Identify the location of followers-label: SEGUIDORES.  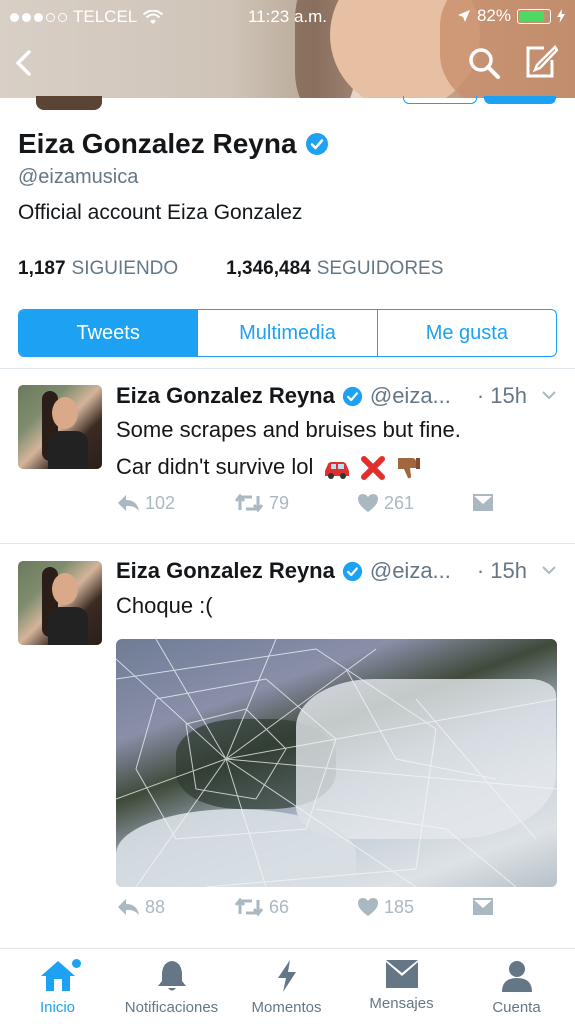
(380, 268).